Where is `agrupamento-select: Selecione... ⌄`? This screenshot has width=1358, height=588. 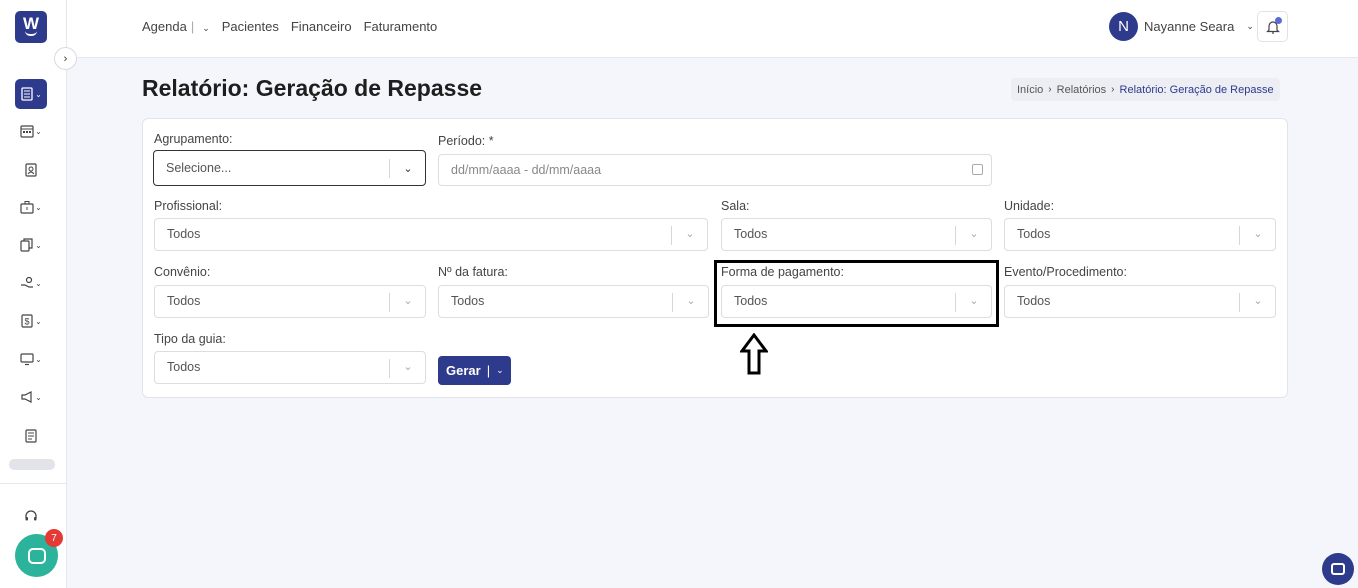 agrupamento-select: Selecione... ⌄ is located at coordinates (289, 168).